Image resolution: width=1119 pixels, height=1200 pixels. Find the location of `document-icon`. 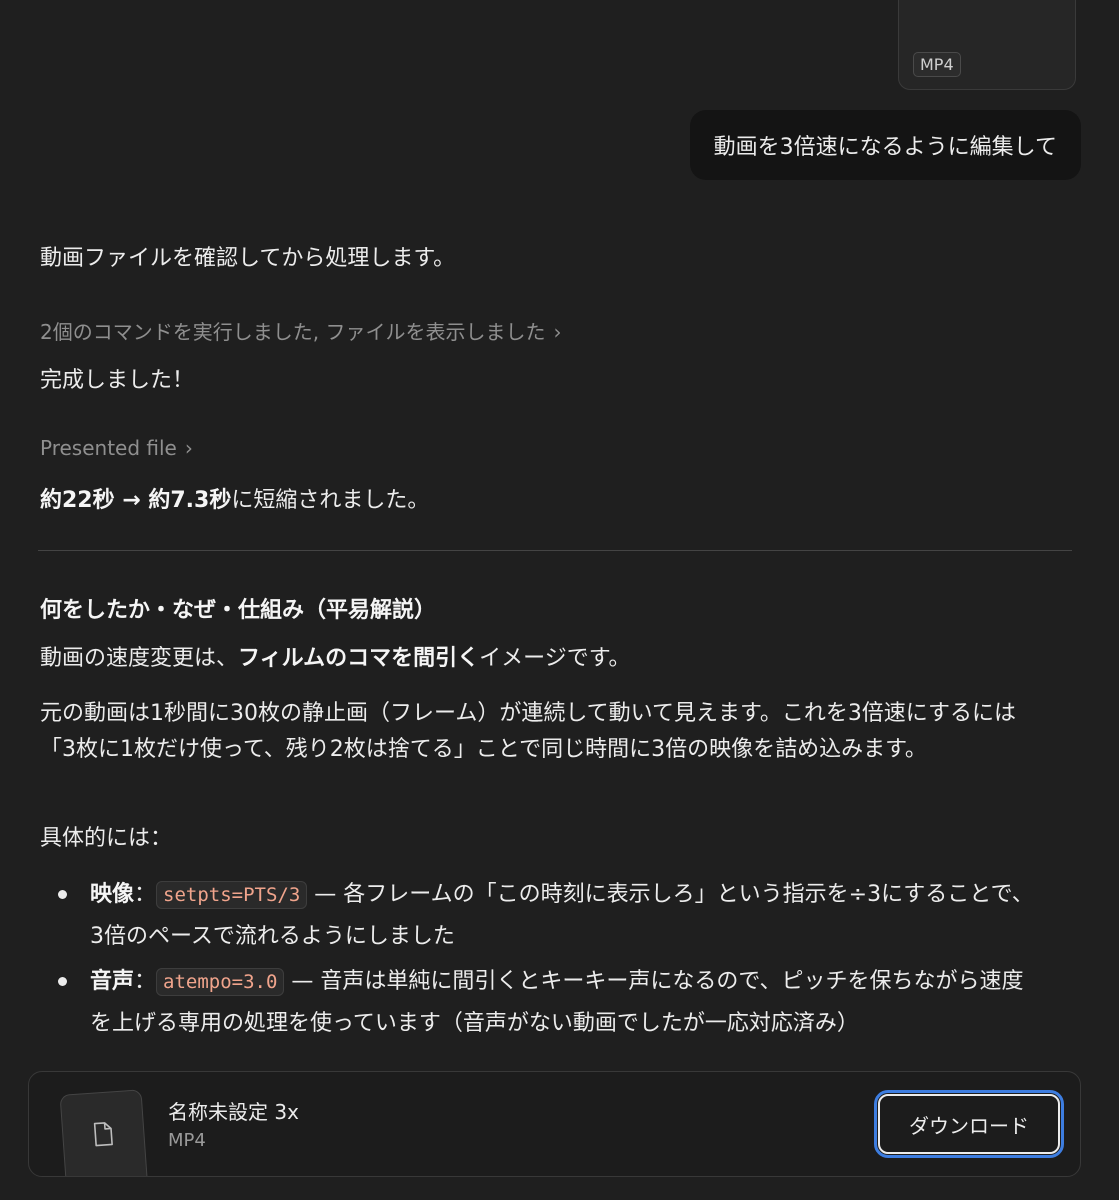

document-icon is located at coordinates (103, 1134).